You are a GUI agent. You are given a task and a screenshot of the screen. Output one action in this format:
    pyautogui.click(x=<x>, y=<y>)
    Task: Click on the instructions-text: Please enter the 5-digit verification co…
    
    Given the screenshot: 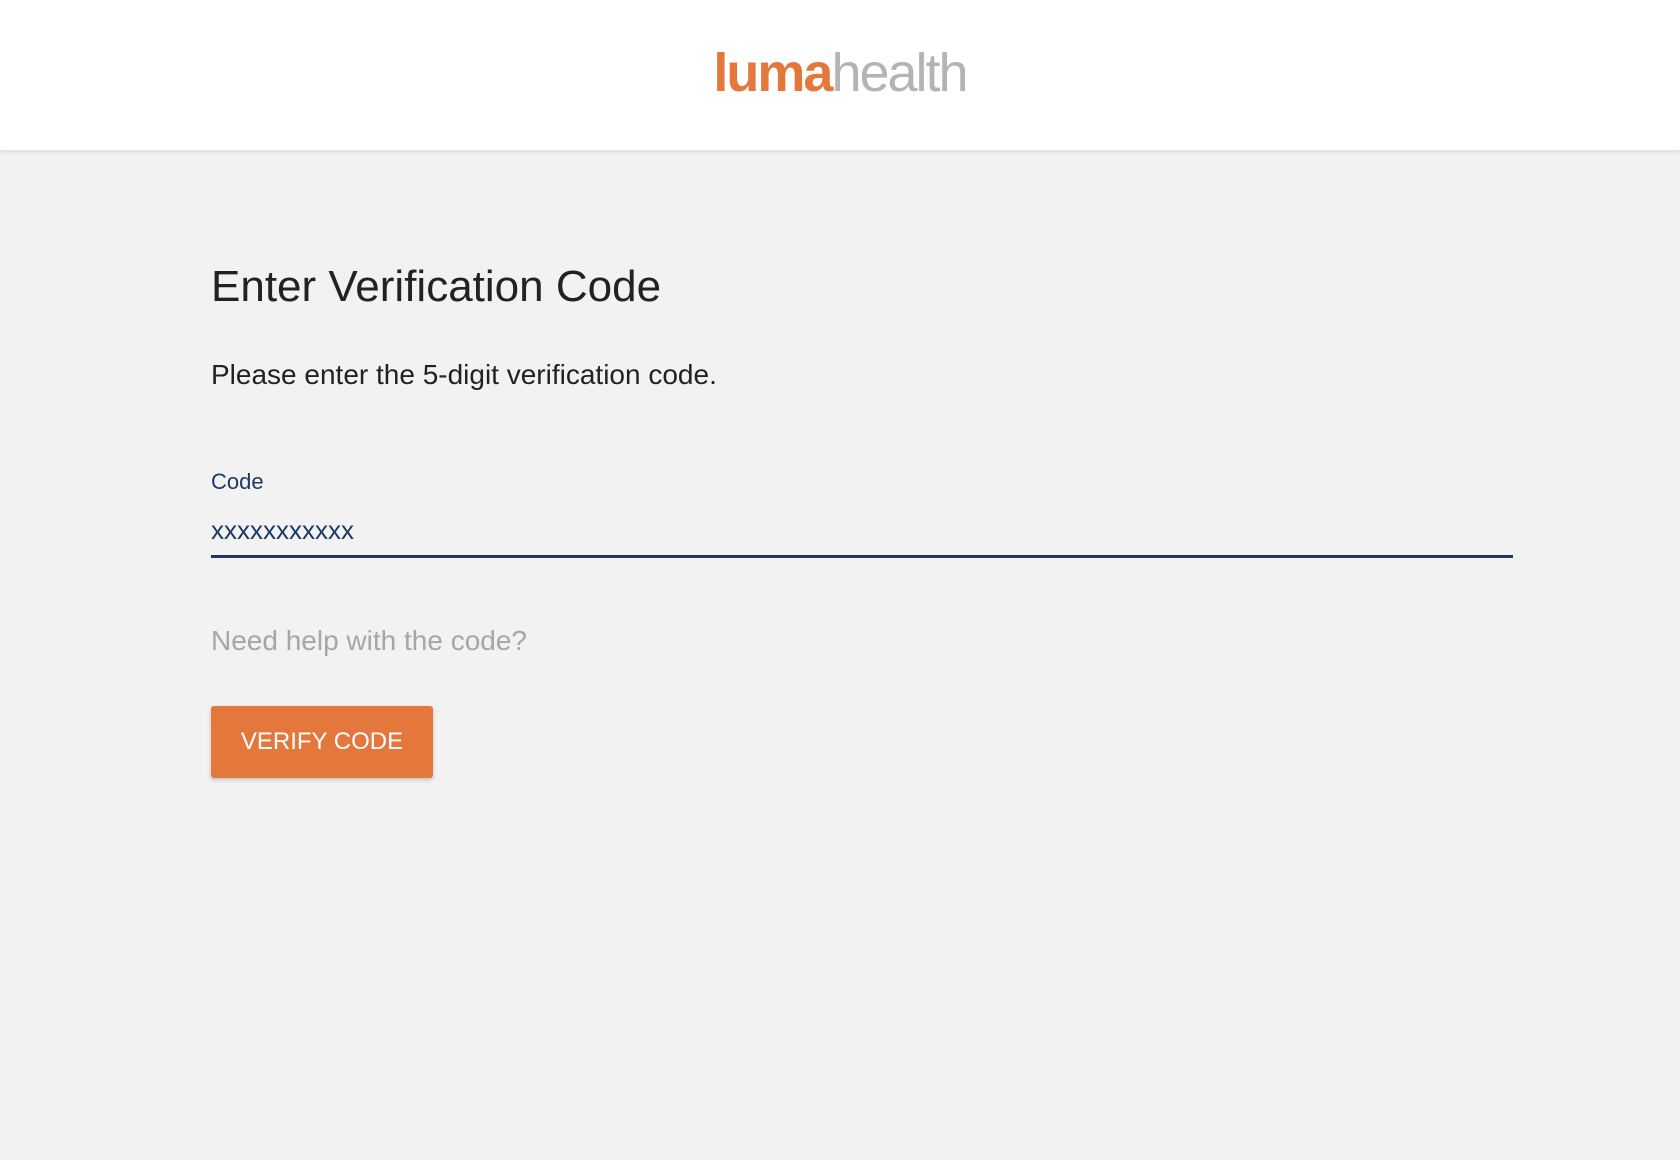 What is the action you would take?
    pyautogui.click(x=464, y=374)
    